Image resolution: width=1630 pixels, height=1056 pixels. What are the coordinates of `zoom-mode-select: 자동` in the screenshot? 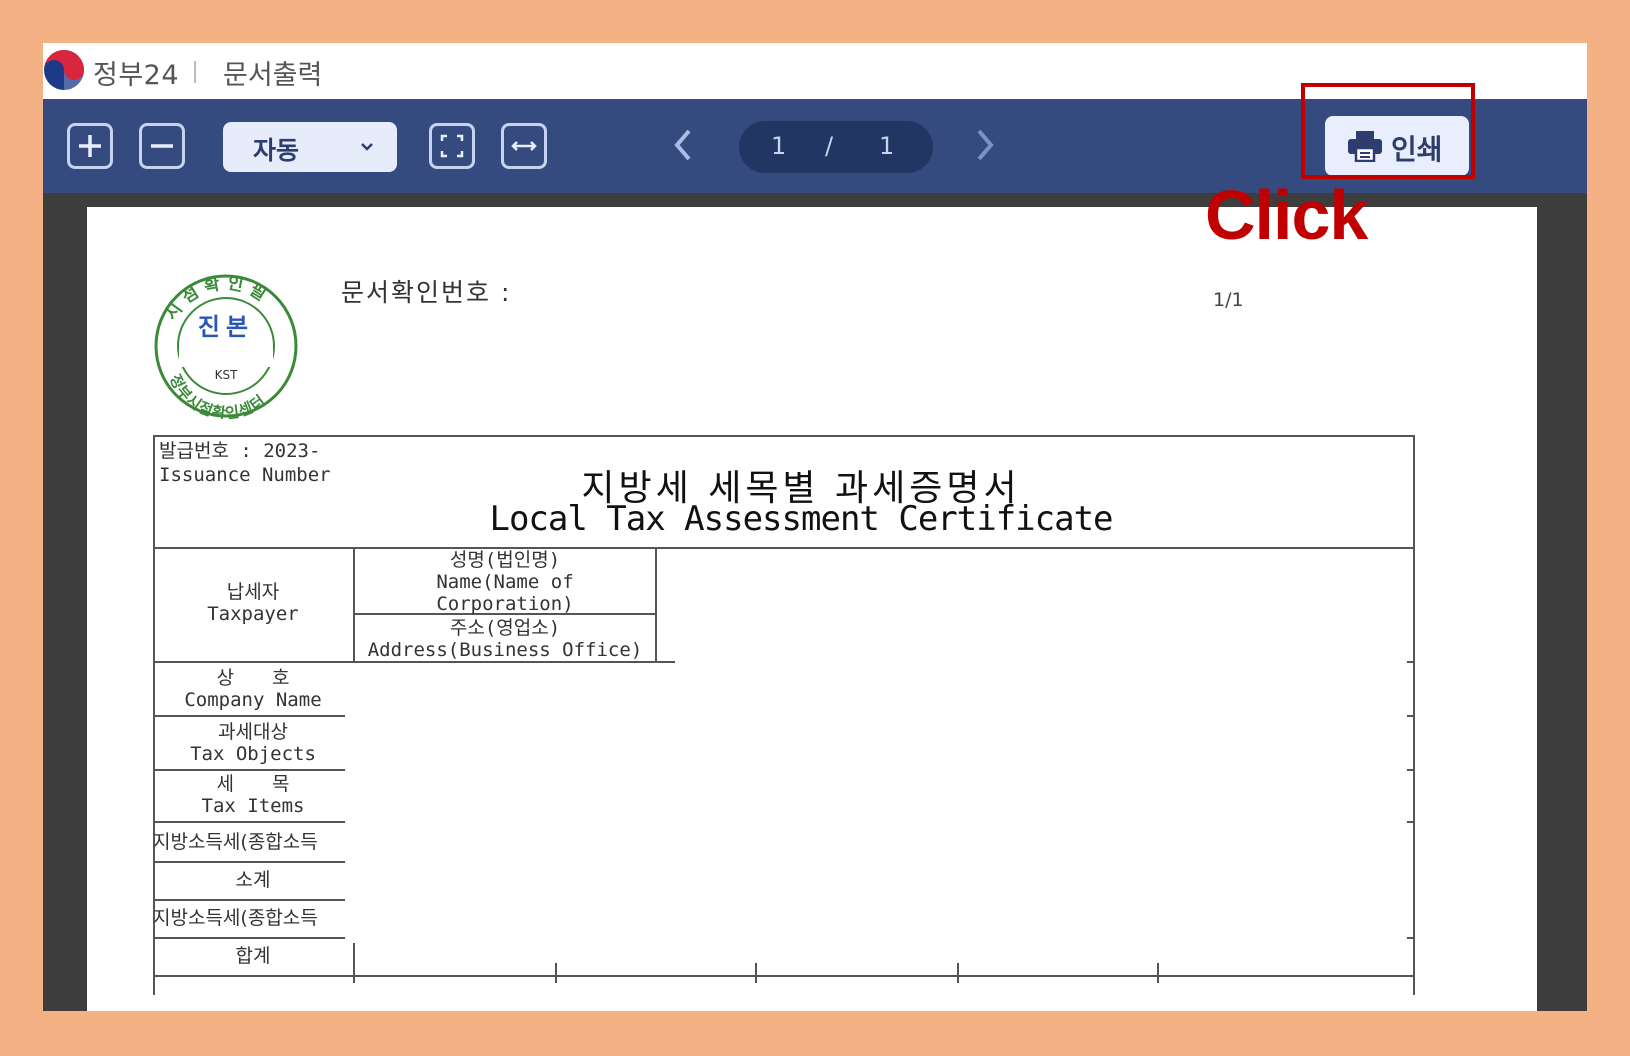 It's located at (310, 147).